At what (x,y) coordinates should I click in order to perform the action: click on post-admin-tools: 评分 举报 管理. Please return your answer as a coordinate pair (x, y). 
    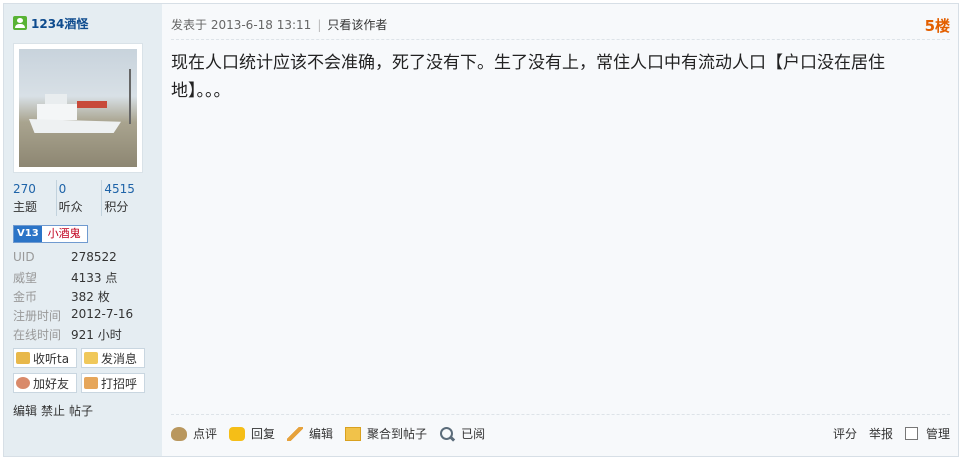
    Looking at the image, I should click on (891, 433).